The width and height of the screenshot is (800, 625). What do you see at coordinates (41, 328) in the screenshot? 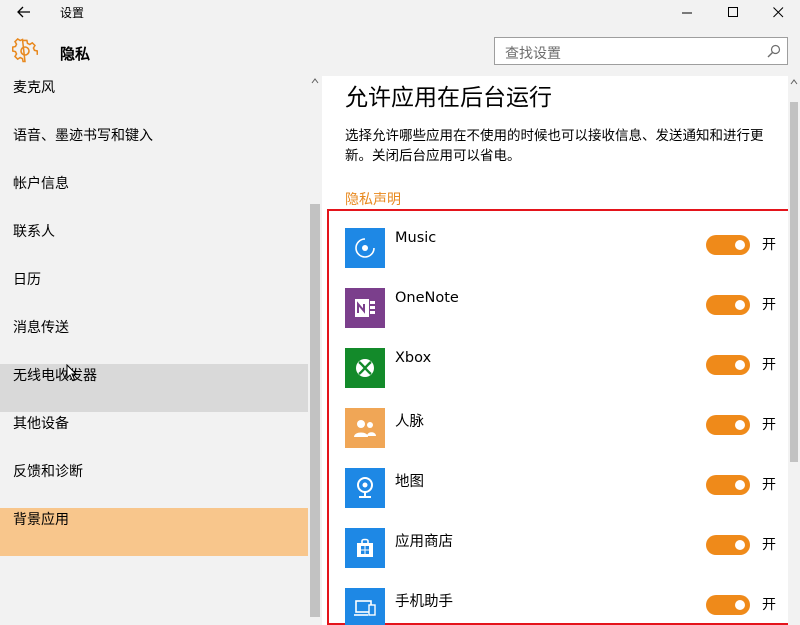
I see `sidebar-item-label: 消息传送` at bounding box center [41, 328].